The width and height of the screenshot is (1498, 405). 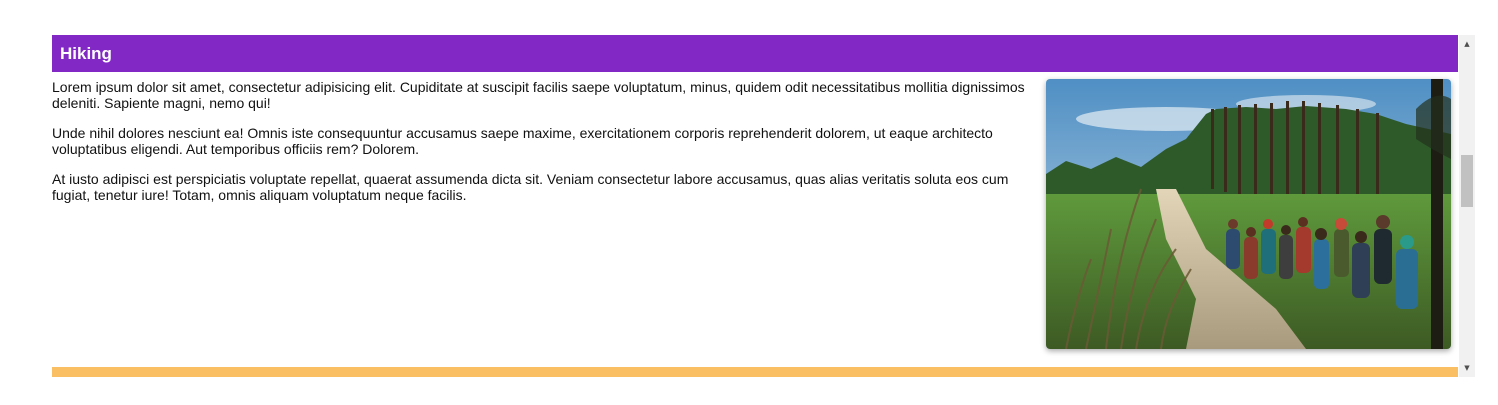 I want to click on triangle-down-icon: ▼, so click(x=1467, y=368).